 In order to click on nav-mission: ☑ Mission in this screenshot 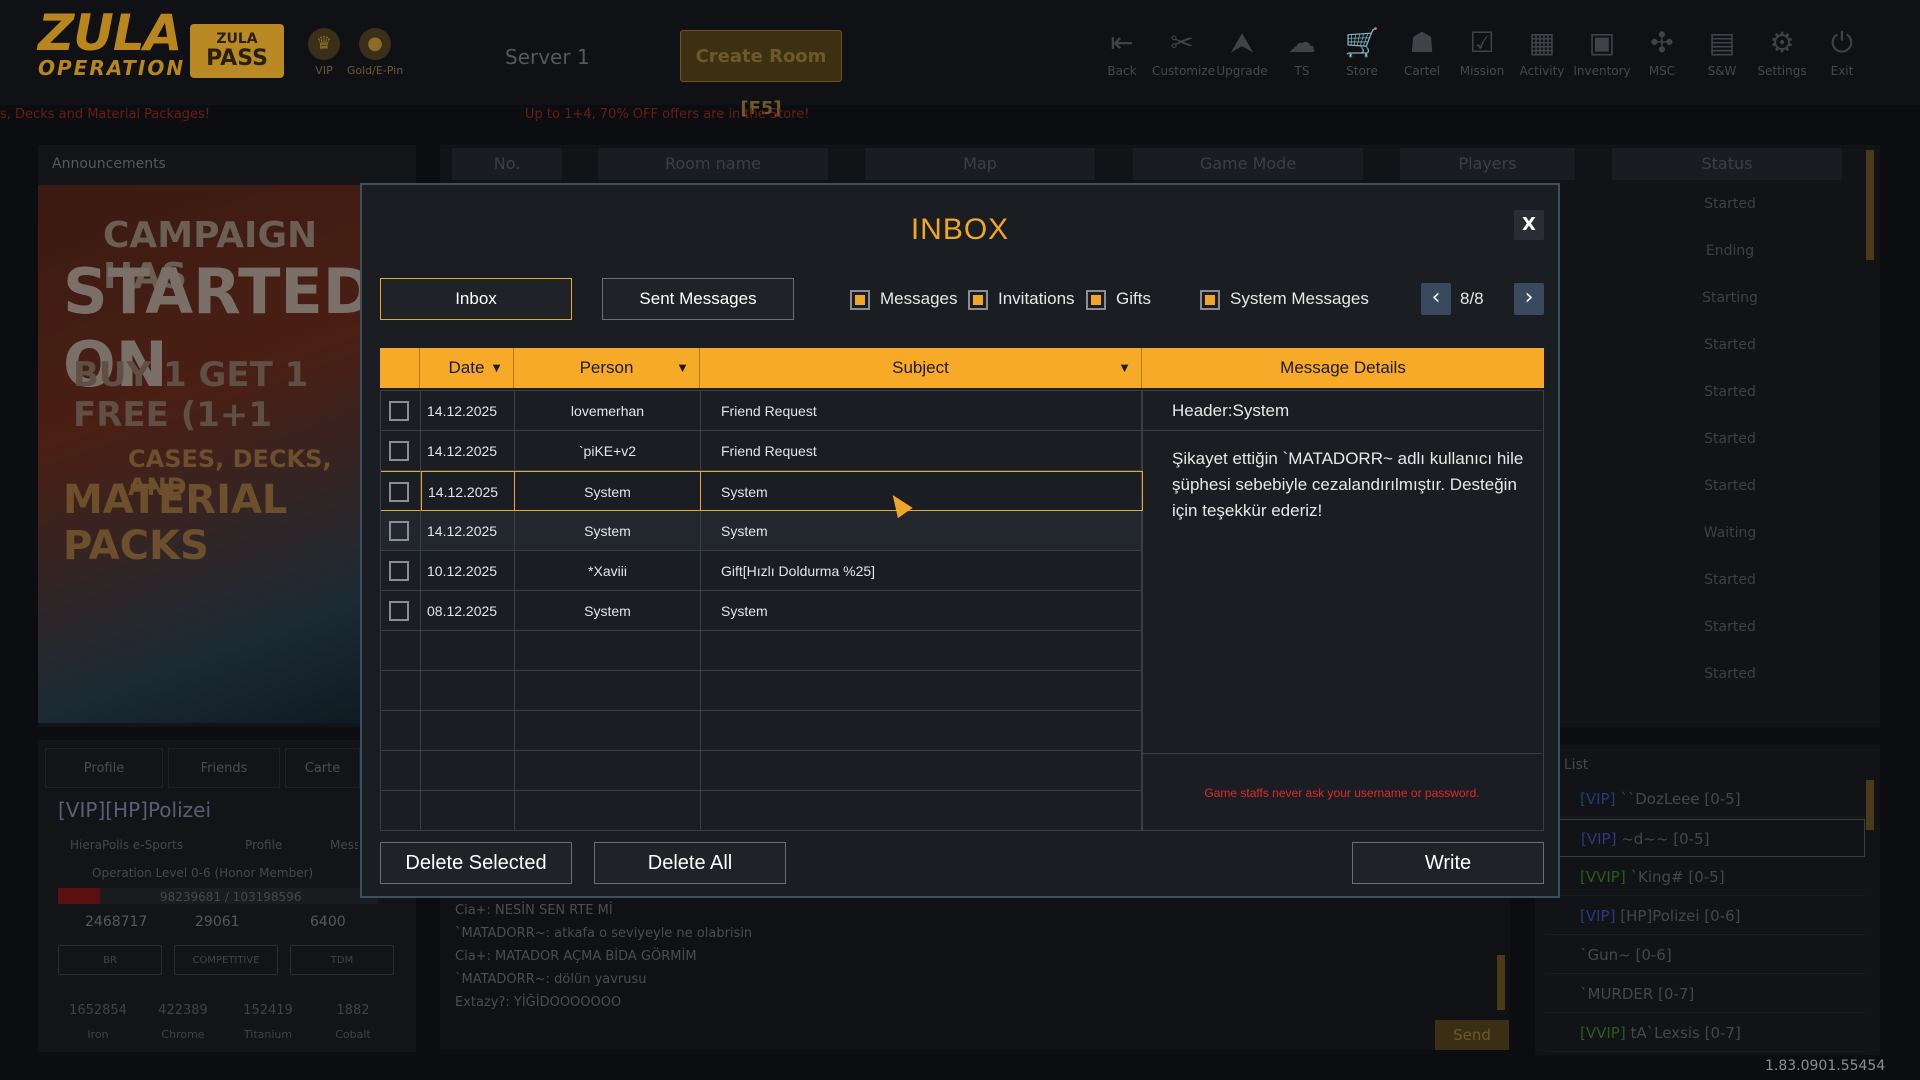, I will do `click(1482, 52)`.